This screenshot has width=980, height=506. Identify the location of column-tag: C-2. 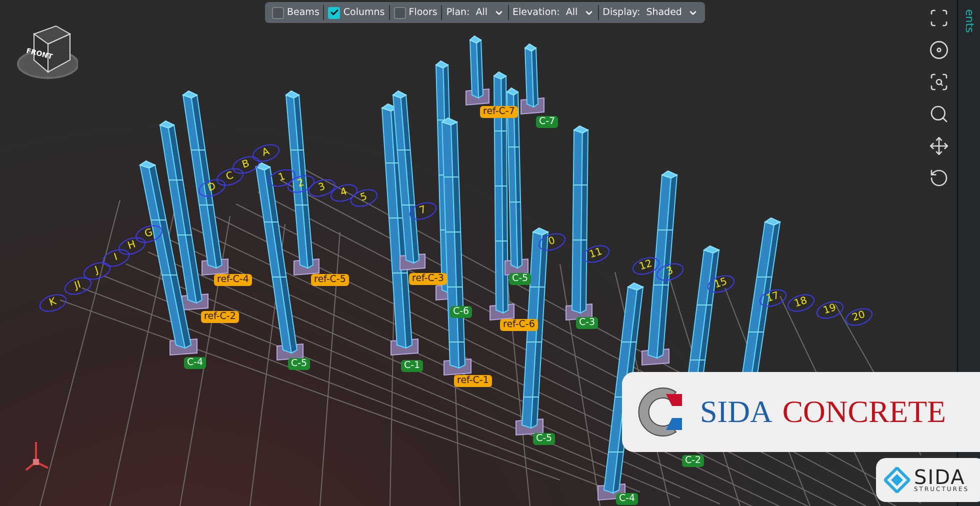
(693, 461).